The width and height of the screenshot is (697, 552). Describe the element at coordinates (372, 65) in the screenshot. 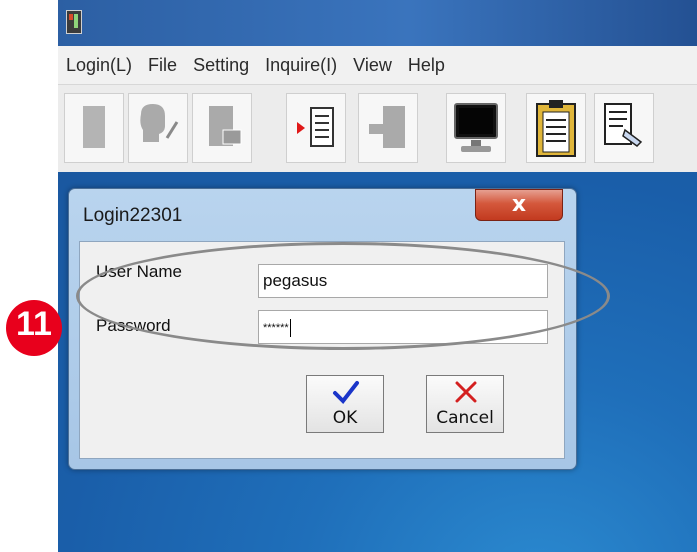

I see `menu-view: View` at that location.